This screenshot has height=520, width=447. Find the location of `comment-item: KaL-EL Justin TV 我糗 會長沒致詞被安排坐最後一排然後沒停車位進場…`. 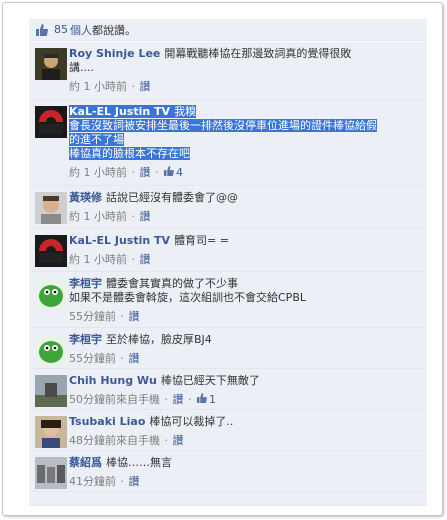

comment-item: KaL-EL Justin TV 我糗 會長沒致詞被安排坐最後一排然後沒停車位進場… is located at coordinates (228, 143).